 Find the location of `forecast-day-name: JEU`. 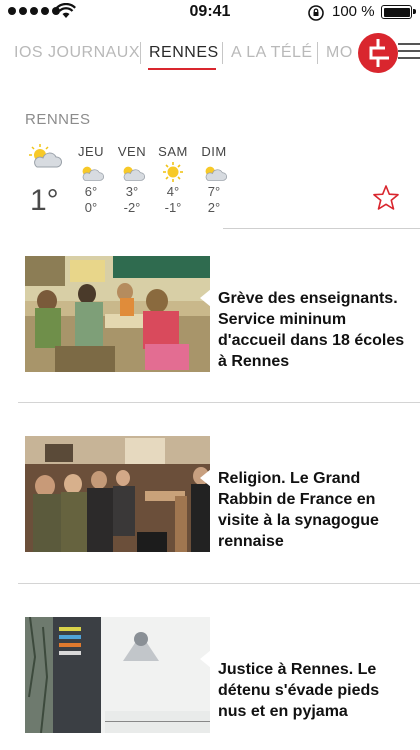

forecast-day-name: JEU is located at coordinates (91, 151).